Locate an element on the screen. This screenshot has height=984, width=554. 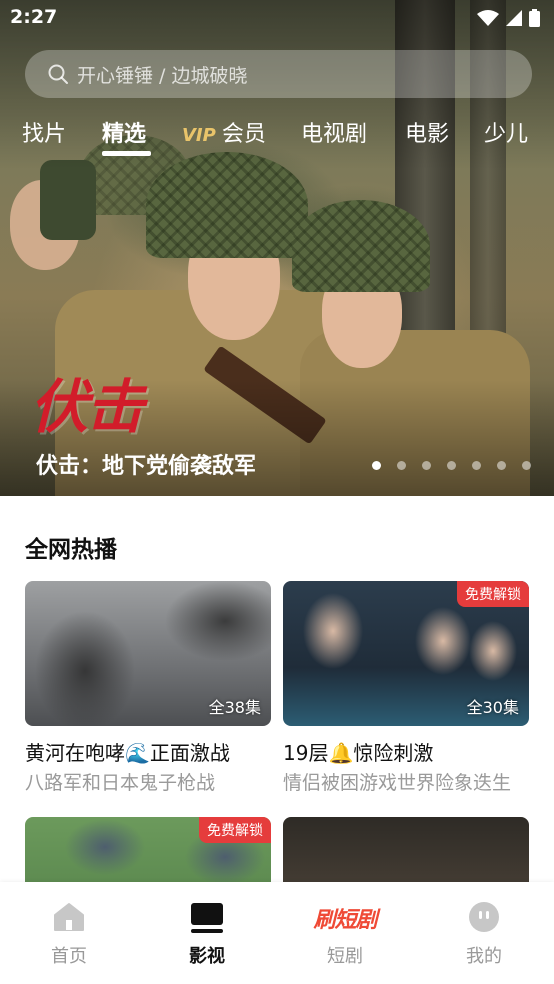
card-thumbnail: 全38集 is located at coordinates (148, 653).